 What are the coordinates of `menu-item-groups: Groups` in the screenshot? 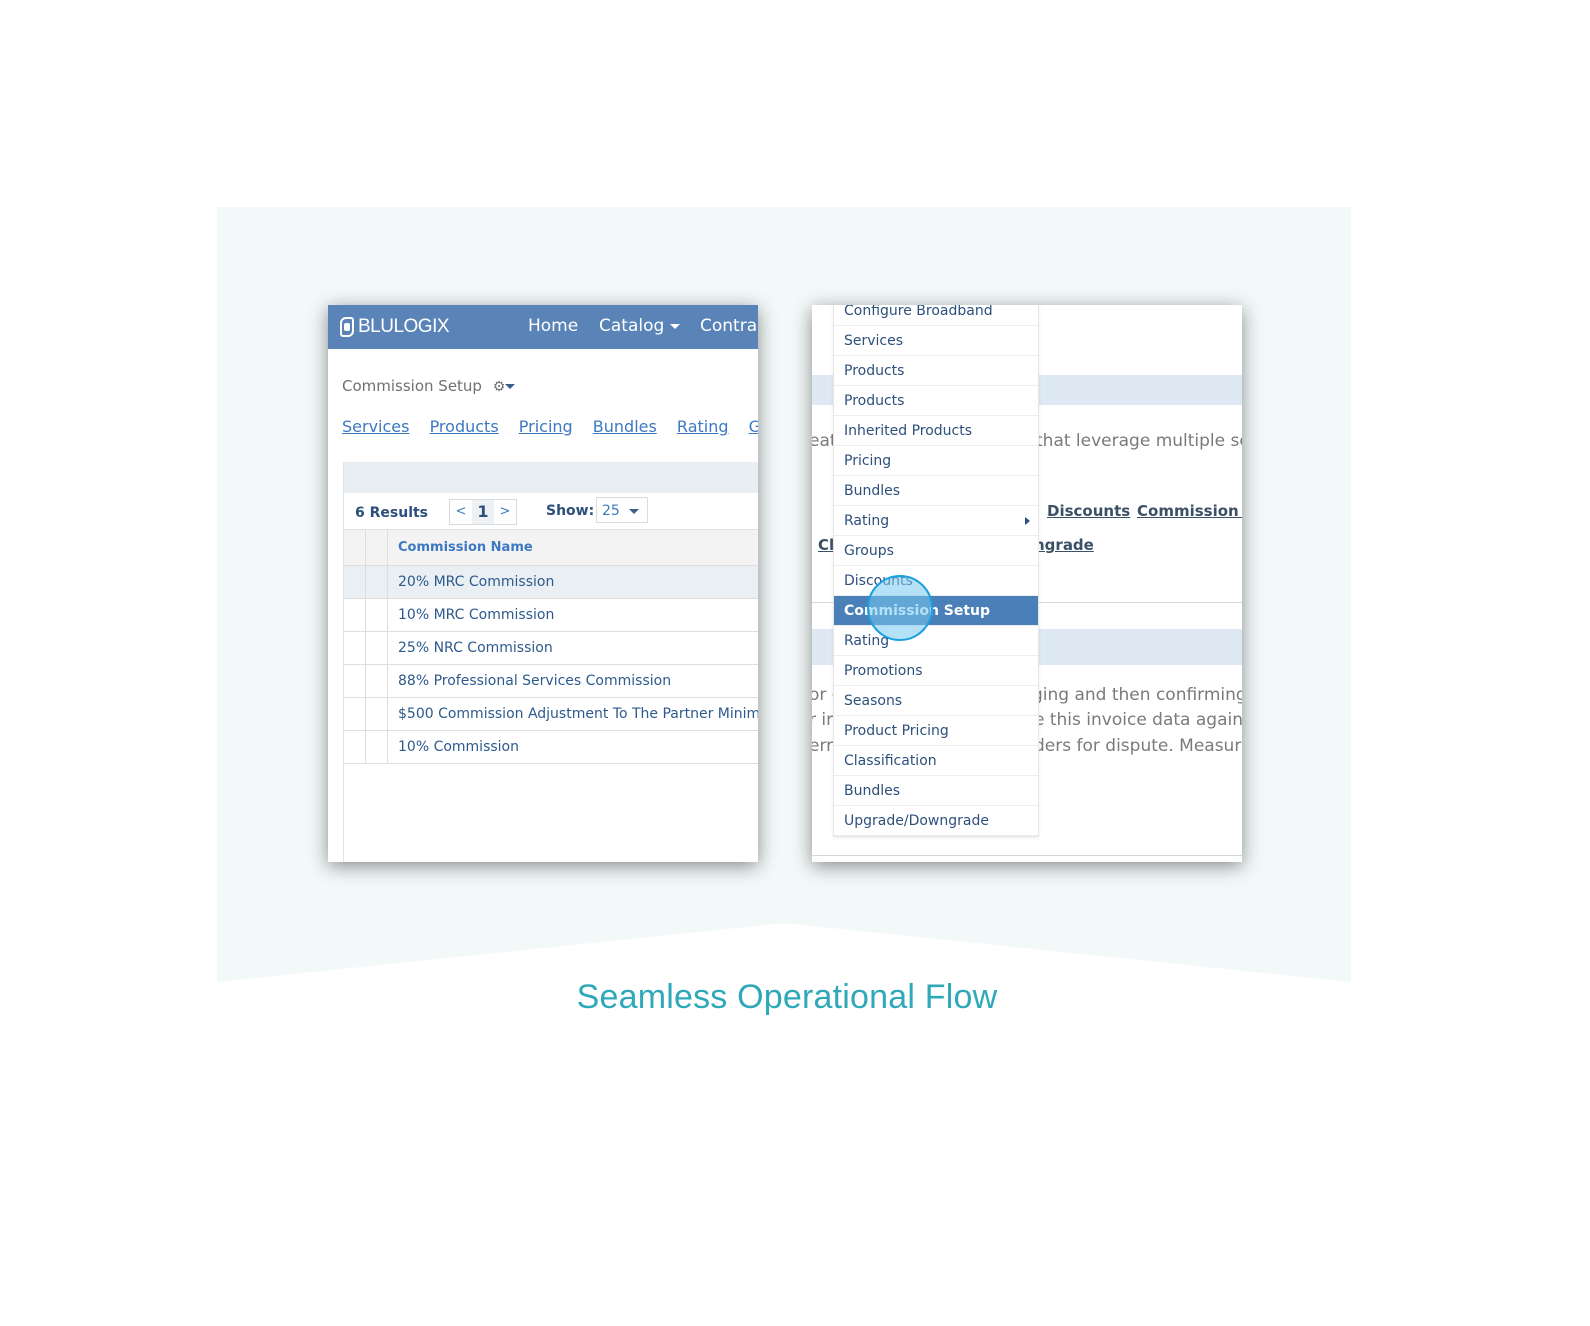 It's located at (936, 551).